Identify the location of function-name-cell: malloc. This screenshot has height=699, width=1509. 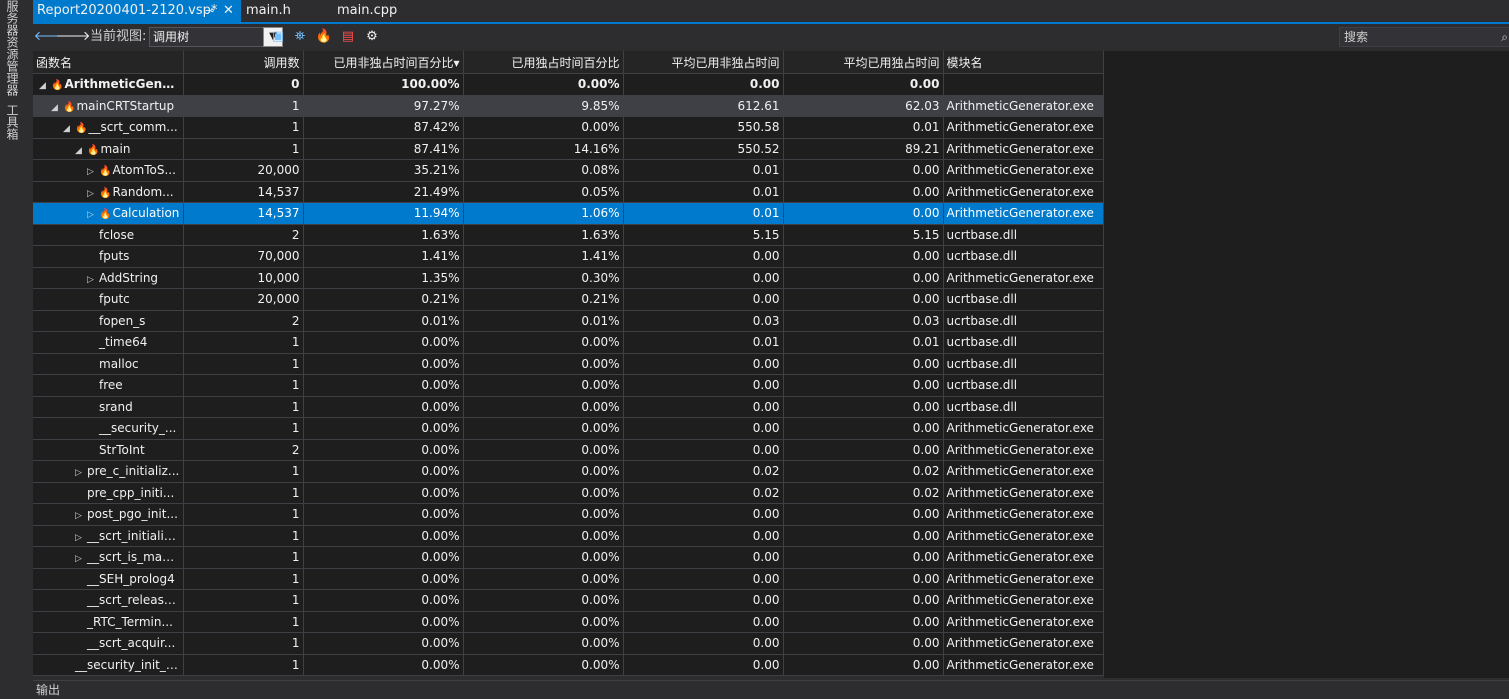
(108, 364).